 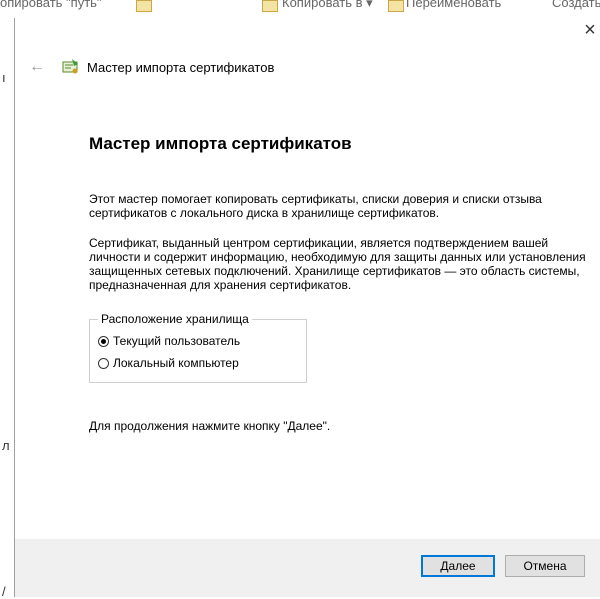 I want to click on close-icon: ×, so click(x=590, y=30).